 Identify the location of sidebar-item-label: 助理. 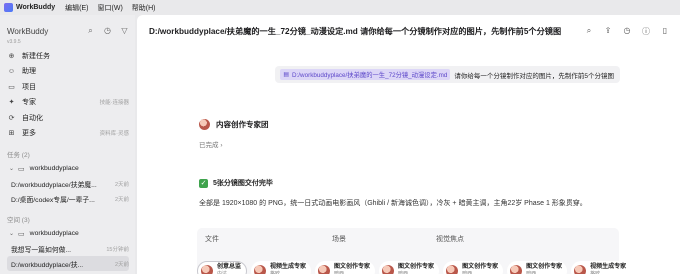
(29, 72).